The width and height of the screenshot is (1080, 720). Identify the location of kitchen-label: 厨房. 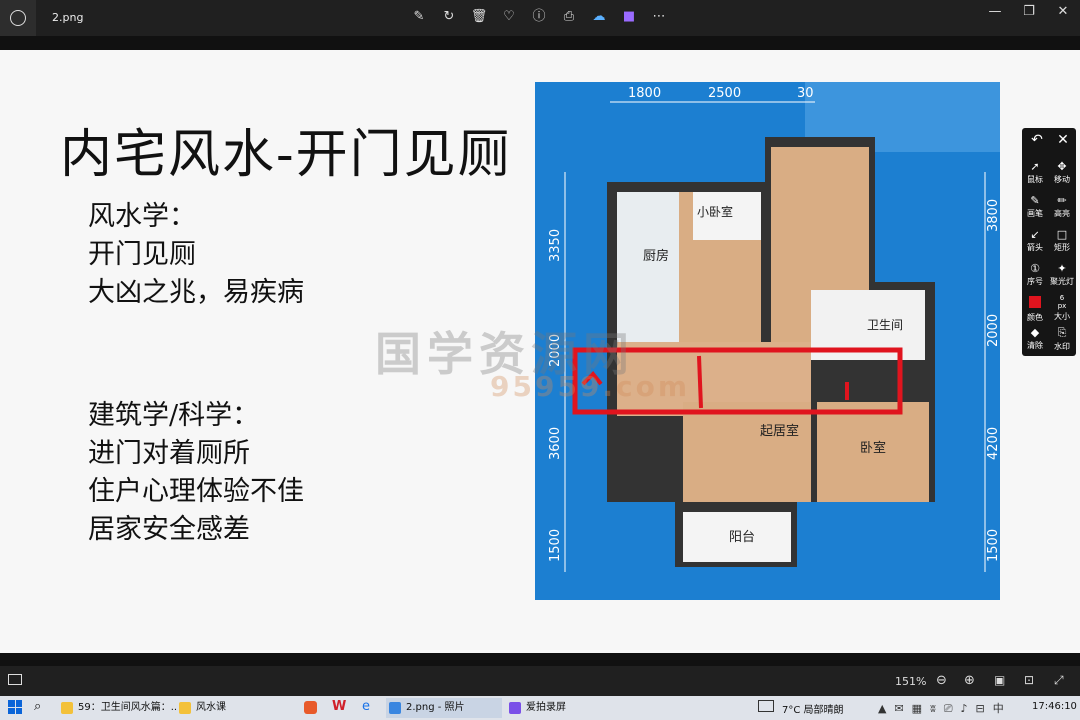
(656, 256).